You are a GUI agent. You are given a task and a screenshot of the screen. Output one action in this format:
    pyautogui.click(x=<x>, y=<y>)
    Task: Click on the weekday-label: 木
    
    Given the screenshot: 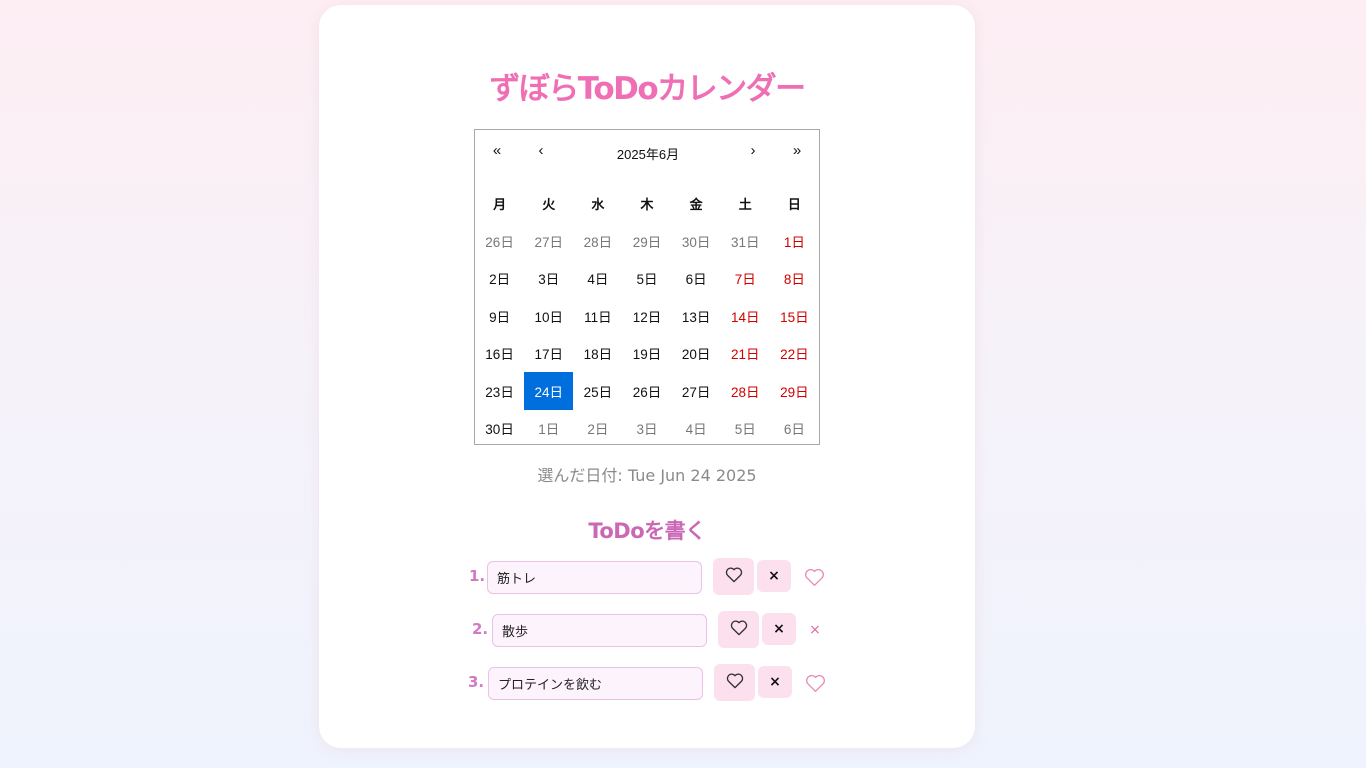 What is the action you would take?
    pyautogui.click(x=647, y=204)
    